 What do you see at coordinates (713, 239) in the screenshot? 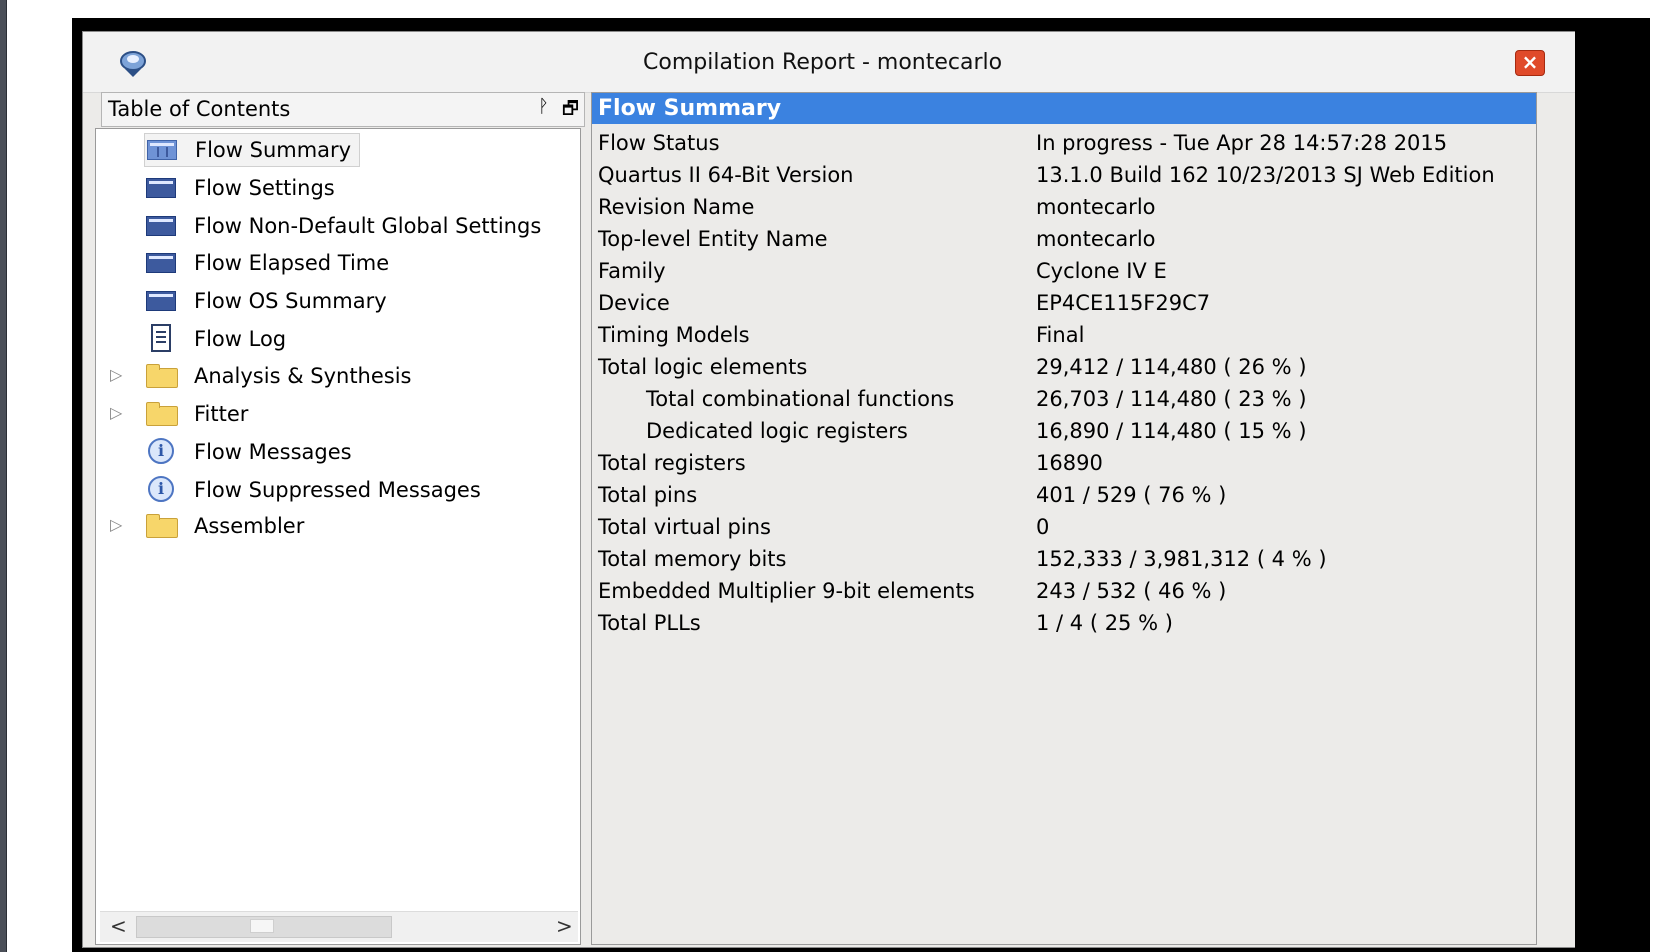
I see `row-key: Top-level Entity Name` at bounding box center [713, 239].